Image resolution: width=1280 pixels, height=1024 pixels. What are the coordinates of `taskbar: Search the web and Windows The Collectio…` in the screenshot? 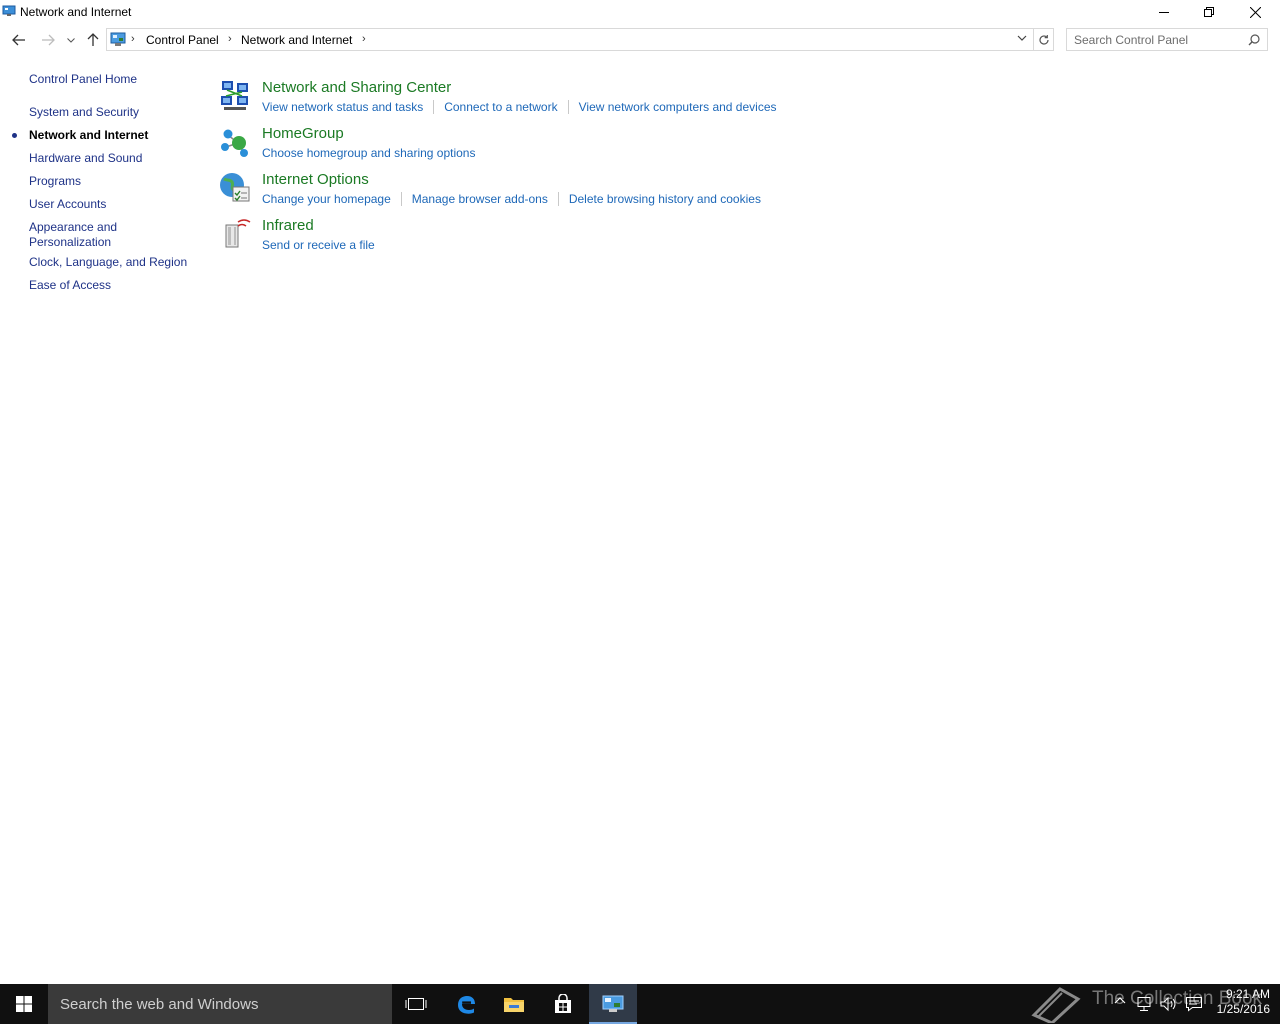 It's located at (640, 1004).